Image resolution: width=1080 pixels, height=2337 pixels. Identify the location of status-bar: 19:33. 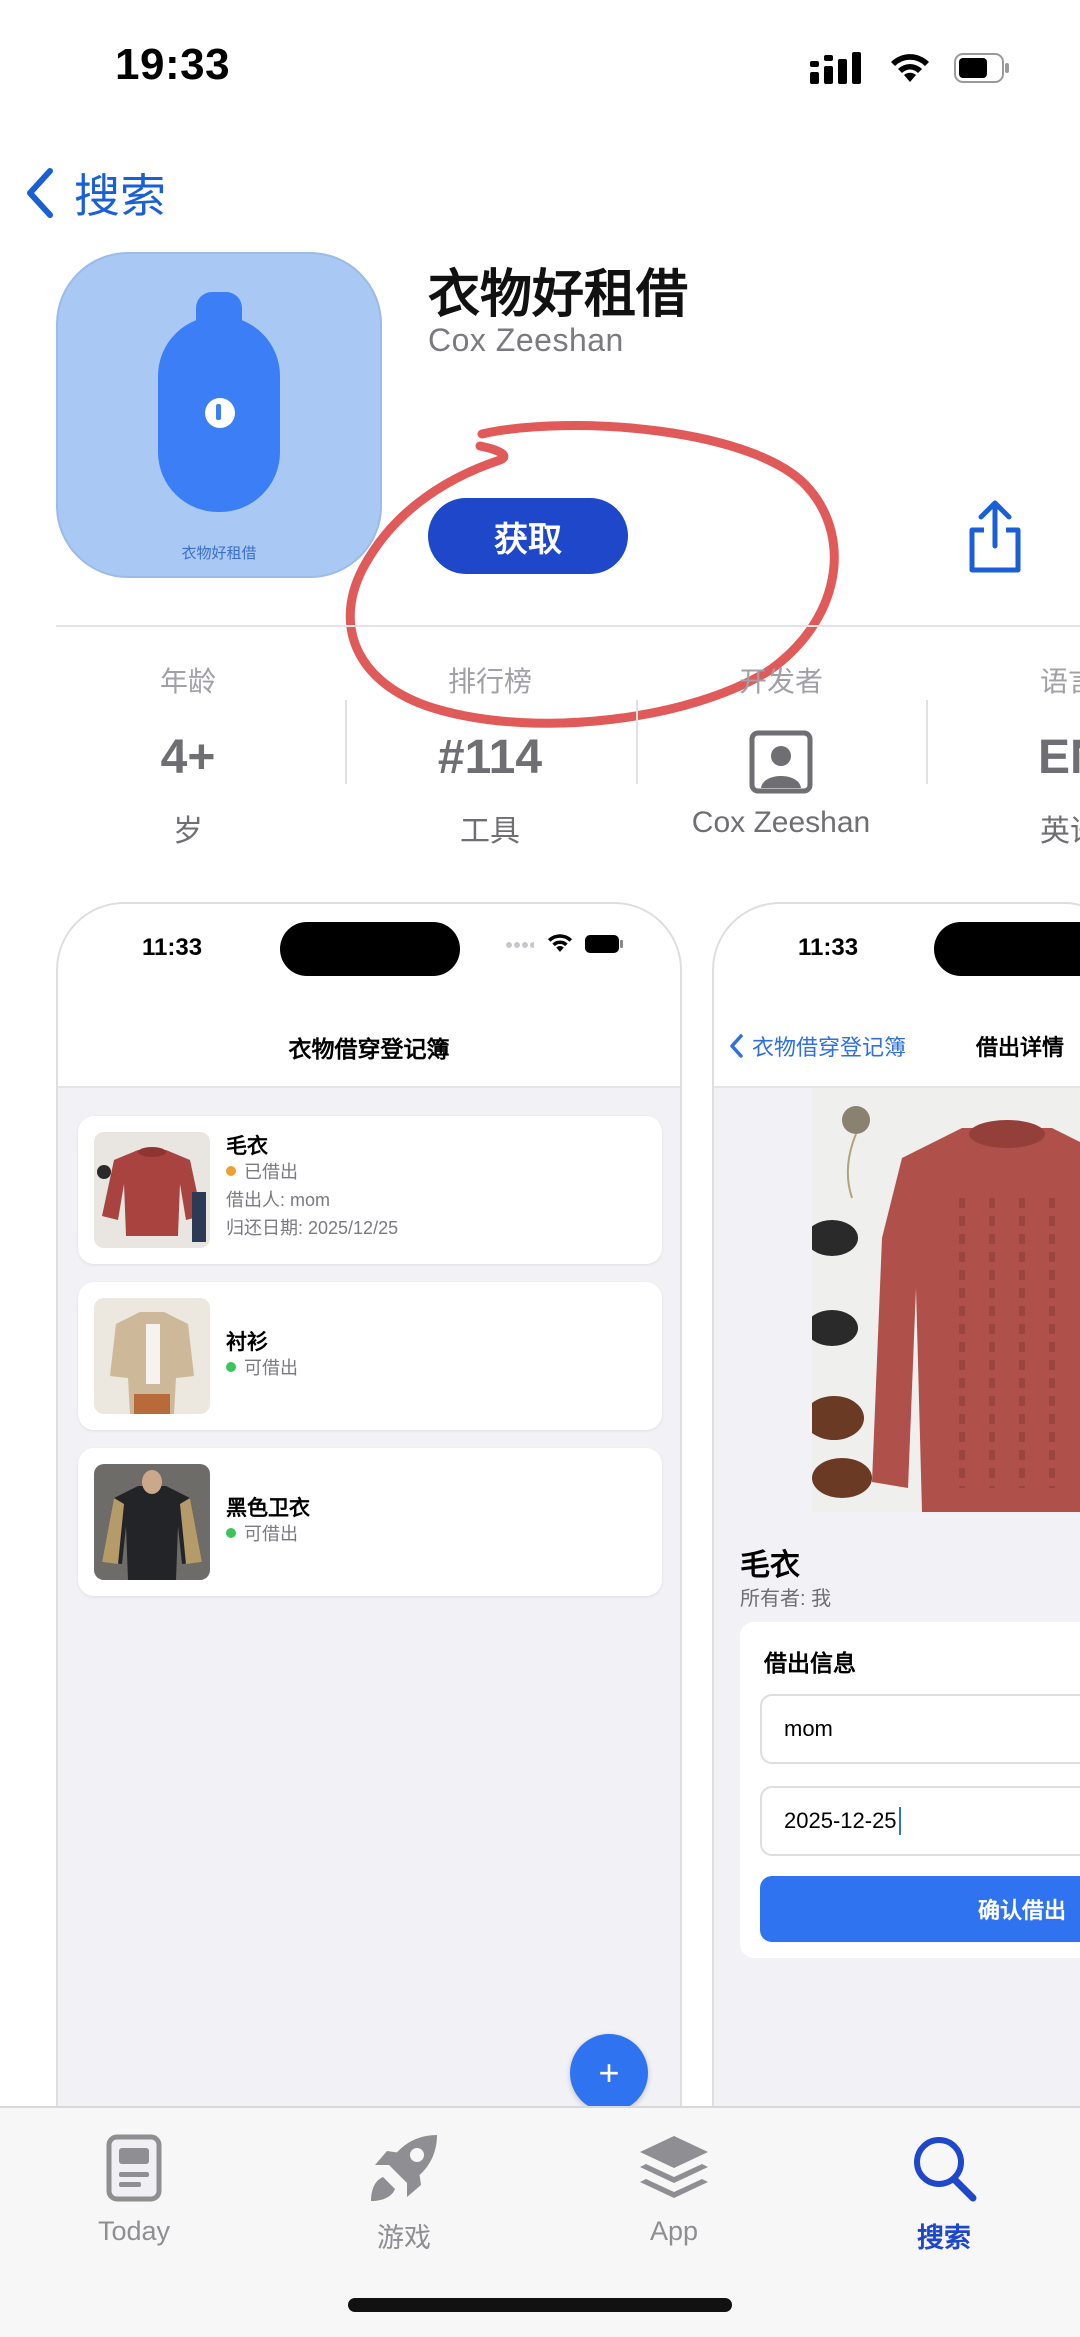
(540, 70).